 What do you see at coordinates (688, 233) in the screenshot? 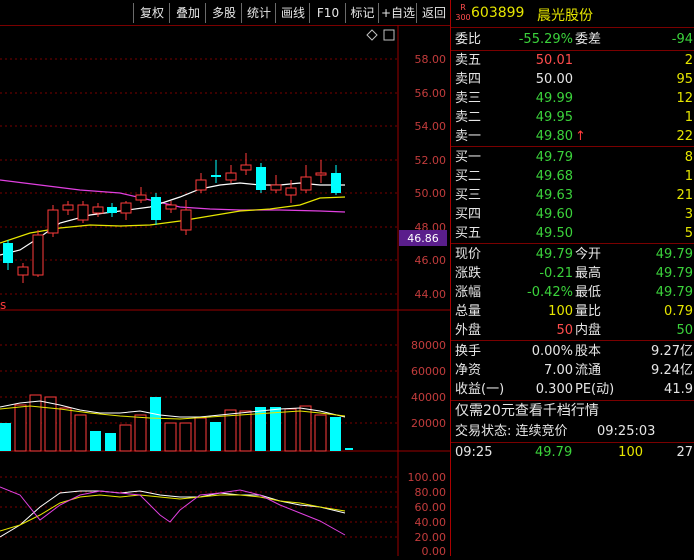
I see `bid-volume: 5` at bounding box center [688, 233].